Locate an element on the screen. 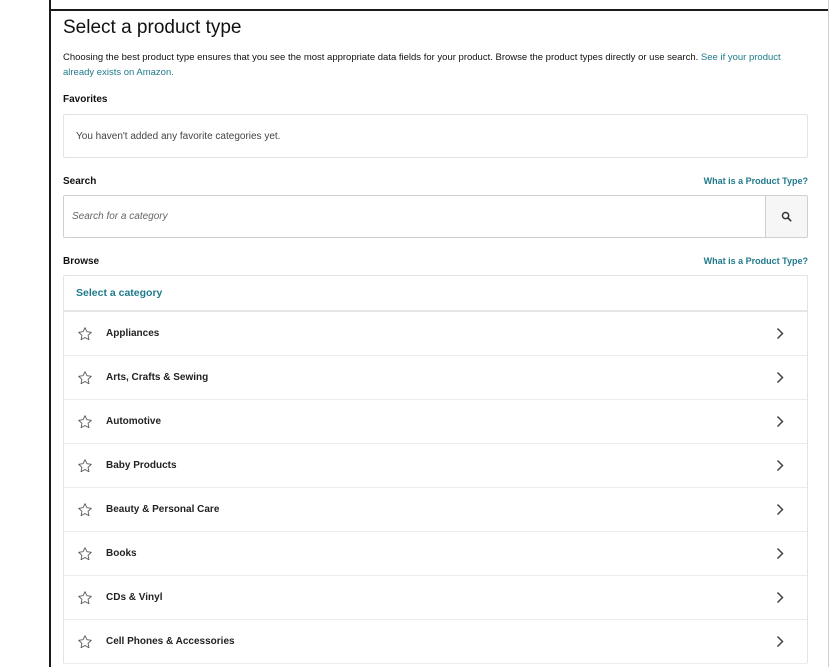 This screenshot has height=667, width=839. category-row-cds-vinyl: CDs & Vinyl is located at coordinates (435, 598).